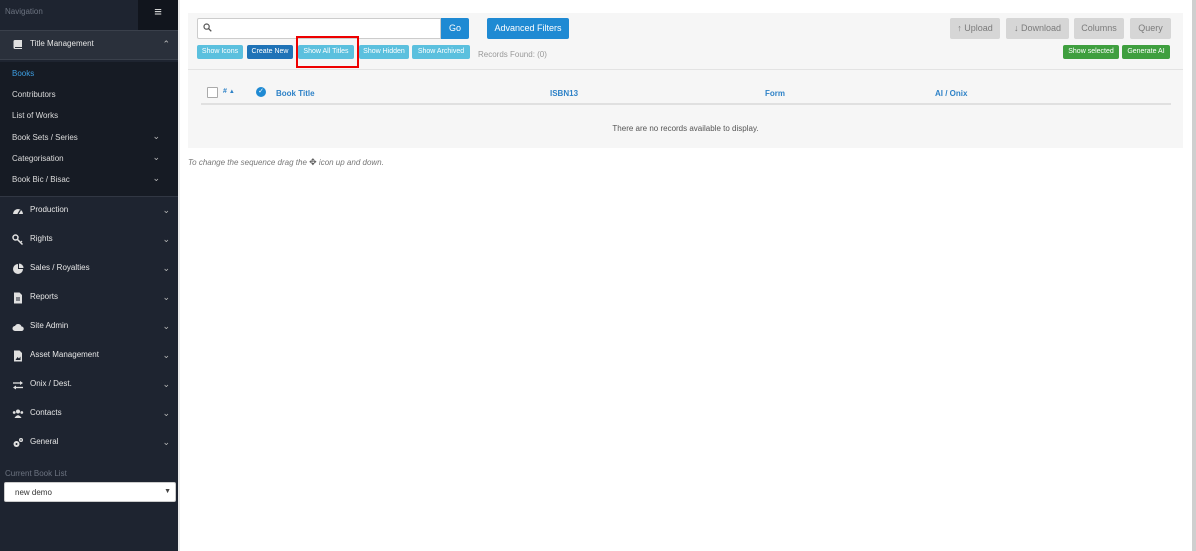 This screenshot has height=551, width=1196. Describe the element at coordinates (18, 45) in the screenshot. I see `book-icon` at that location.